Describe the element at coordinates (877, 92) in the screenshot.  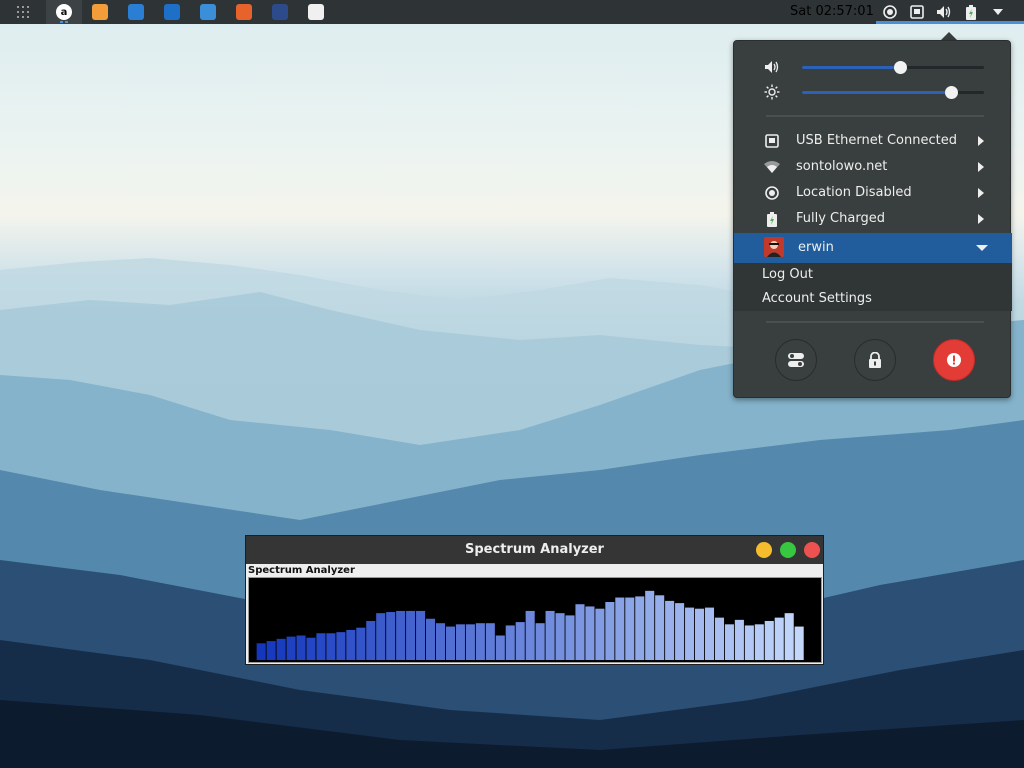
I see `brightness-slider-fill` at that location.